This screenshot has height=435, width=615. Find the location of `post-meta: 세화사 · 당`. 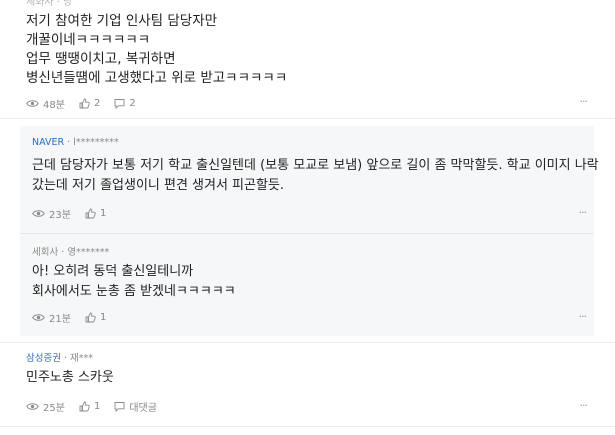

post-meta: 세화사 · 당 is located at coordinates (49, 4).